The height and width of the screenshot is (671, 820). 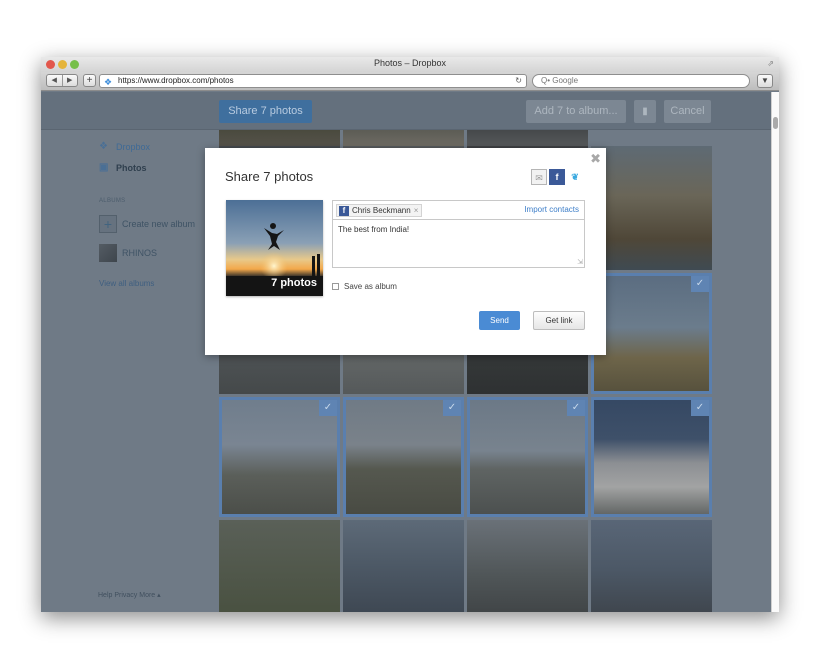 I want to click on send-button: Send, so click(x=499, y=320).